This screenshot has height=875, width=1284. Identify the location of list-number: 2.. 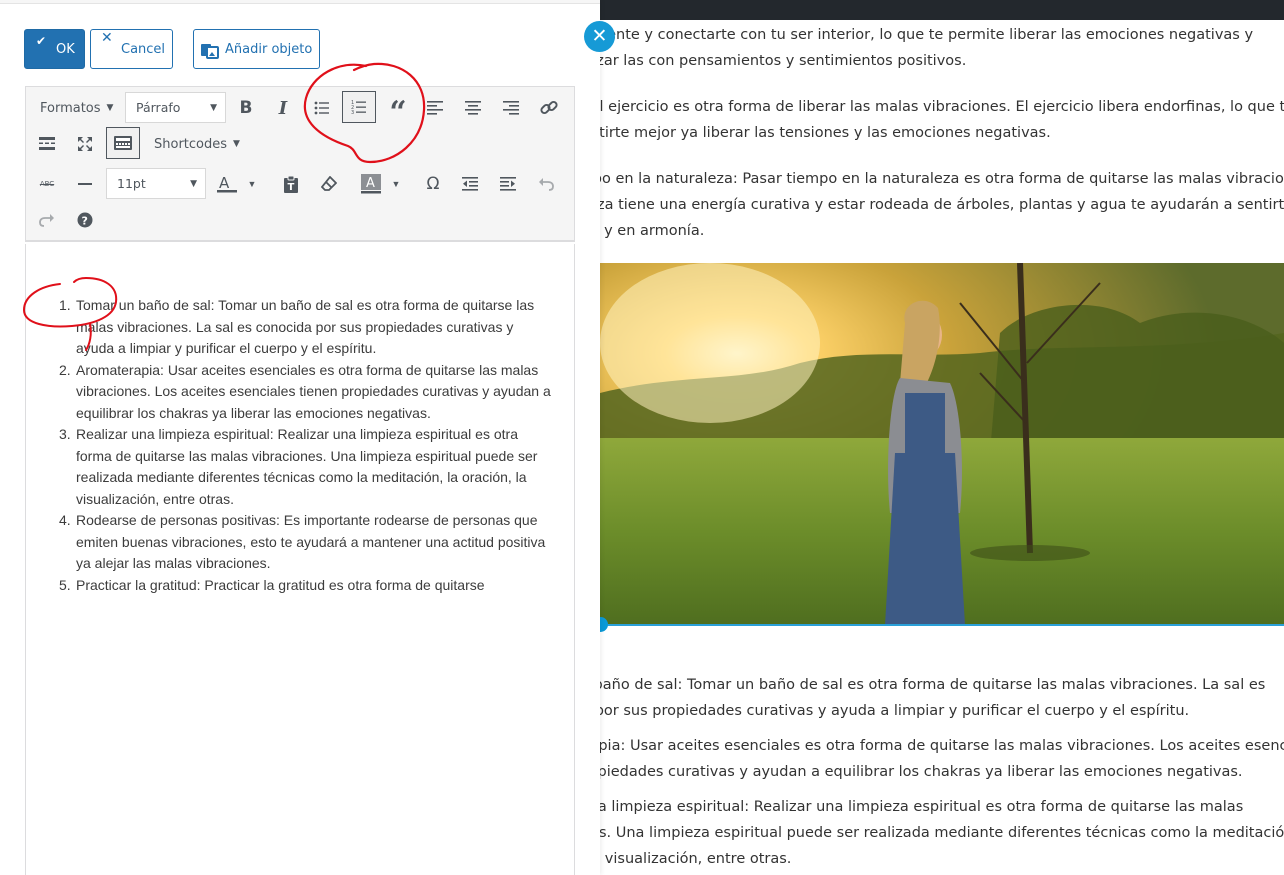
(65, 369).